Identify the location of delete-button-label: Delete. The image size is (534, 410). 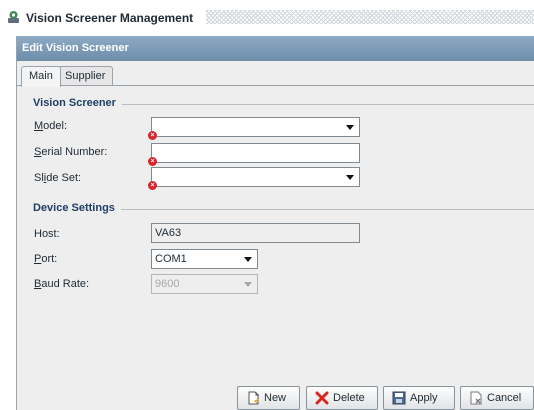
(349, 398).